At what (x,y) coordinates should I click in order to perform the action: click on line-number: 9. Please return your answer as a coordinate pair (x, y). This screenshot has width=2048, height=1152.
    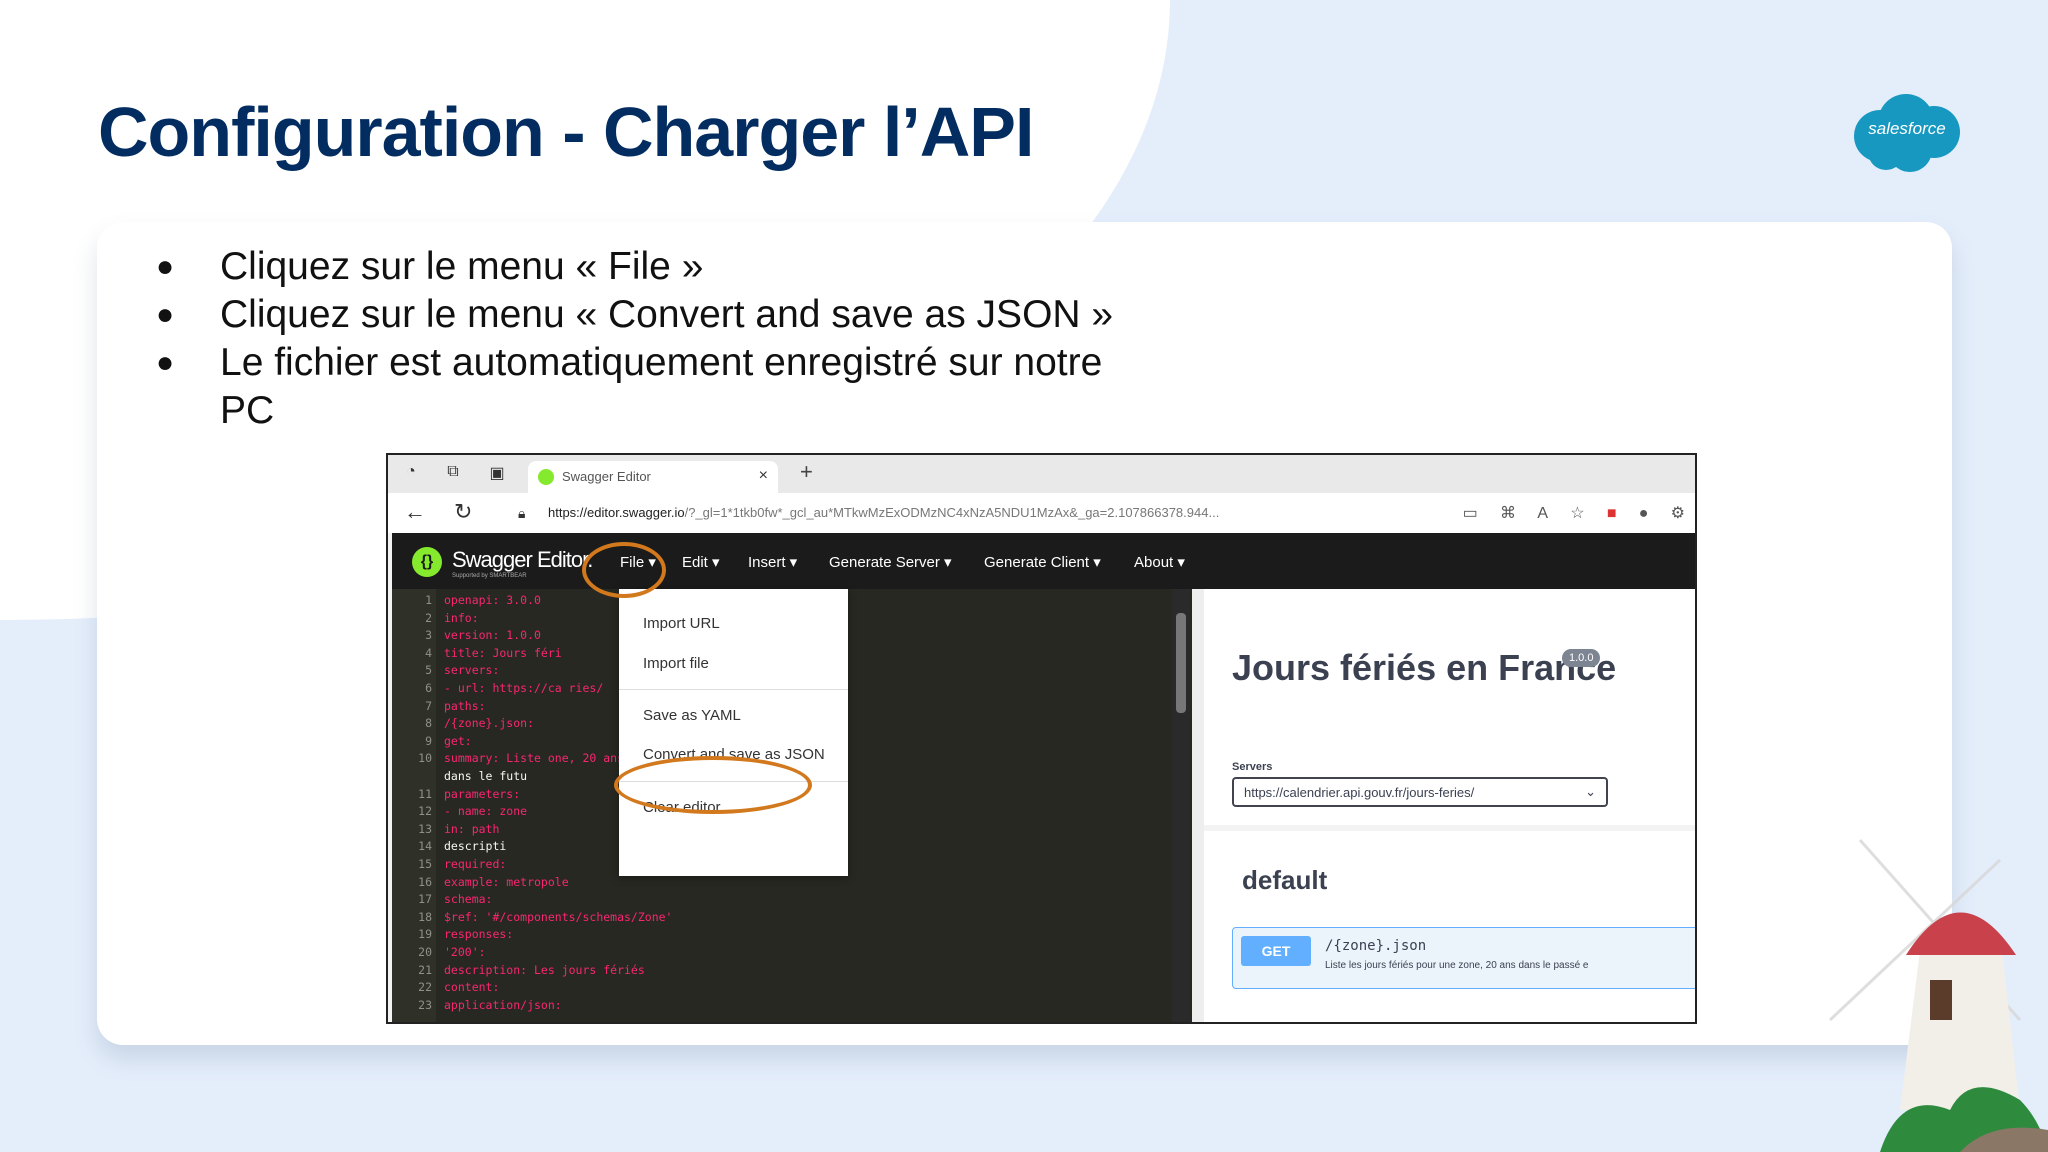
    Looking at the image, I should click on (428, 740).